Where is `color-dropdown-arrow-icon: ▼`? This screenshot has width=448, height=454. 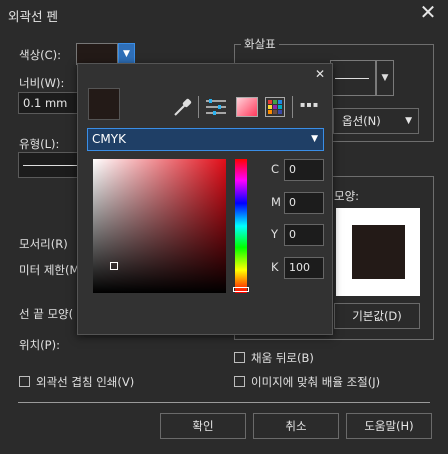
color-dropdown-arrow-icon: ▼ is located at coordinates (126, 54).